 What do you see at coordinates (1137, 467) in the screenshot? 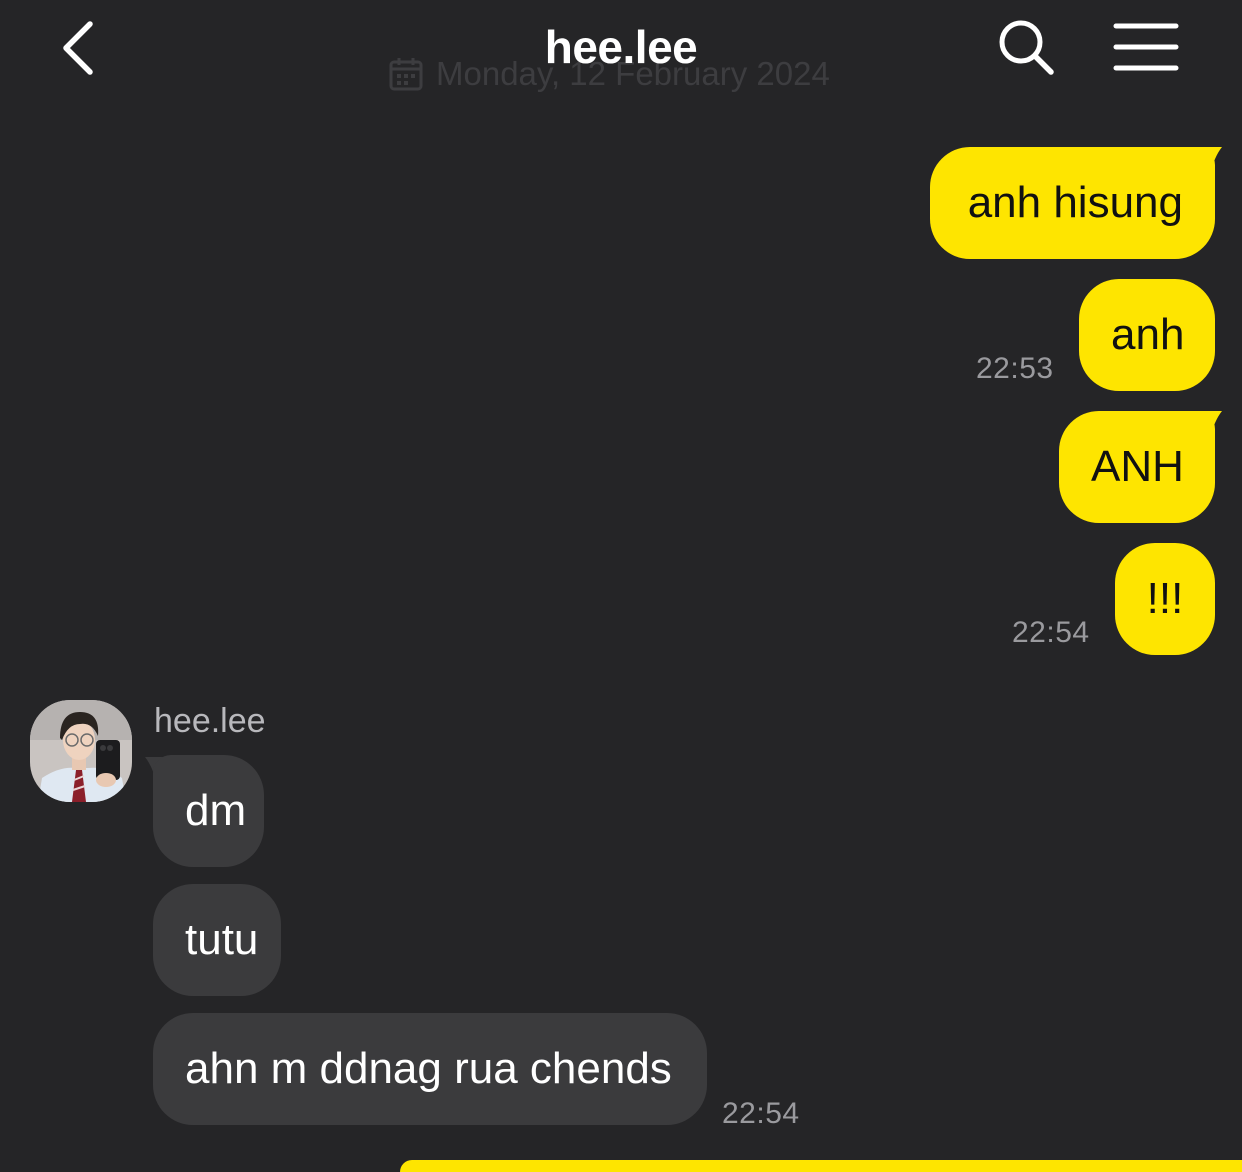
I see `outgoing-message: ANH` at bounding box center [1137, 467].